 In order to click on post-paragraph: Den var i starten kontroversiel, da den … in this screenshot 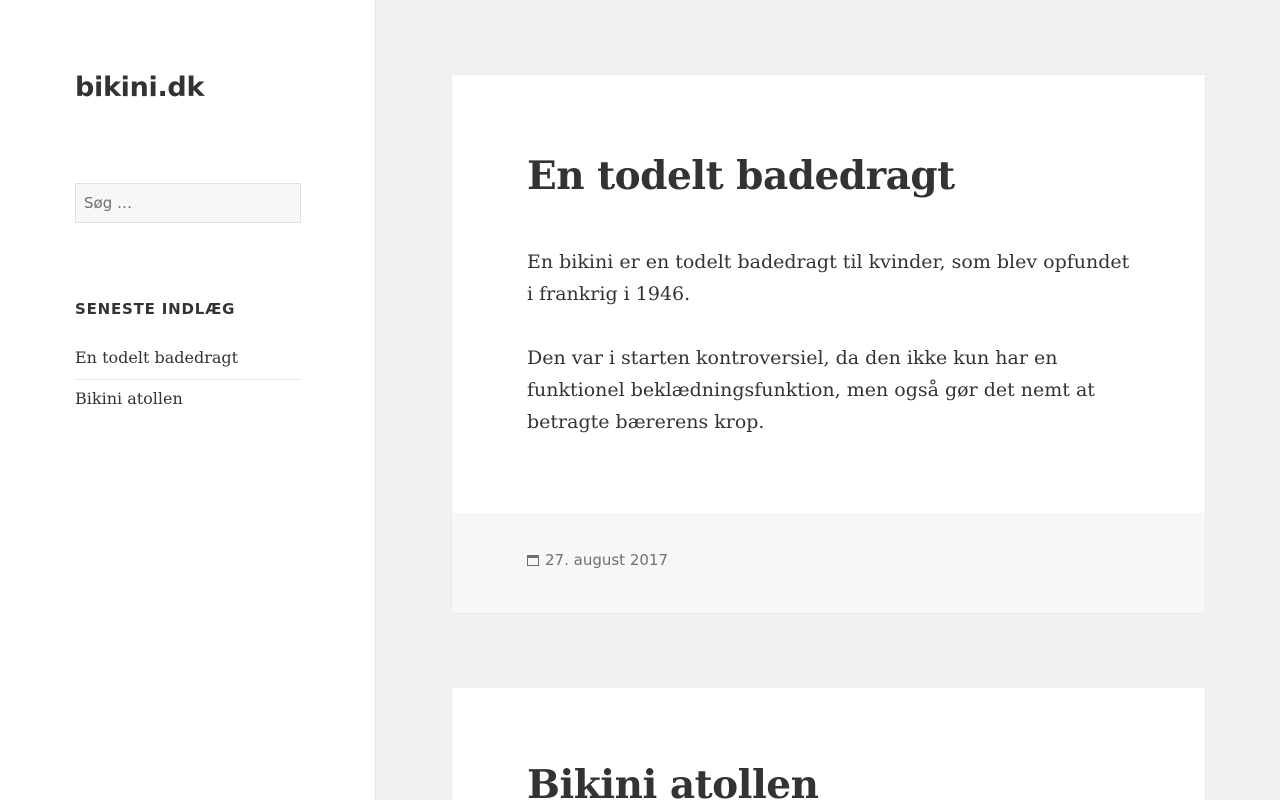, I will do `click(811, 390)`.